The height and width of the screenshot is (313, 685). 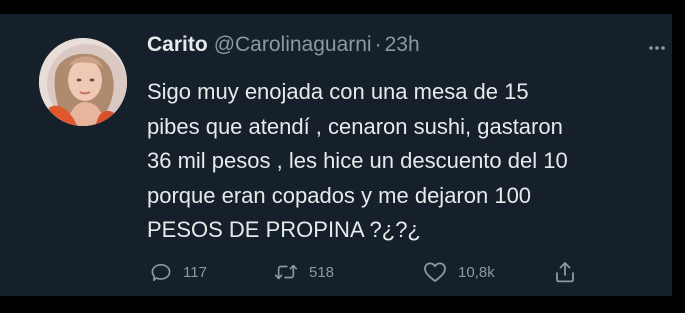 What do you see at coordinates (304, 272) in the screenshot?
I see `retweet-button: 518` at bounding box center [304, 272].